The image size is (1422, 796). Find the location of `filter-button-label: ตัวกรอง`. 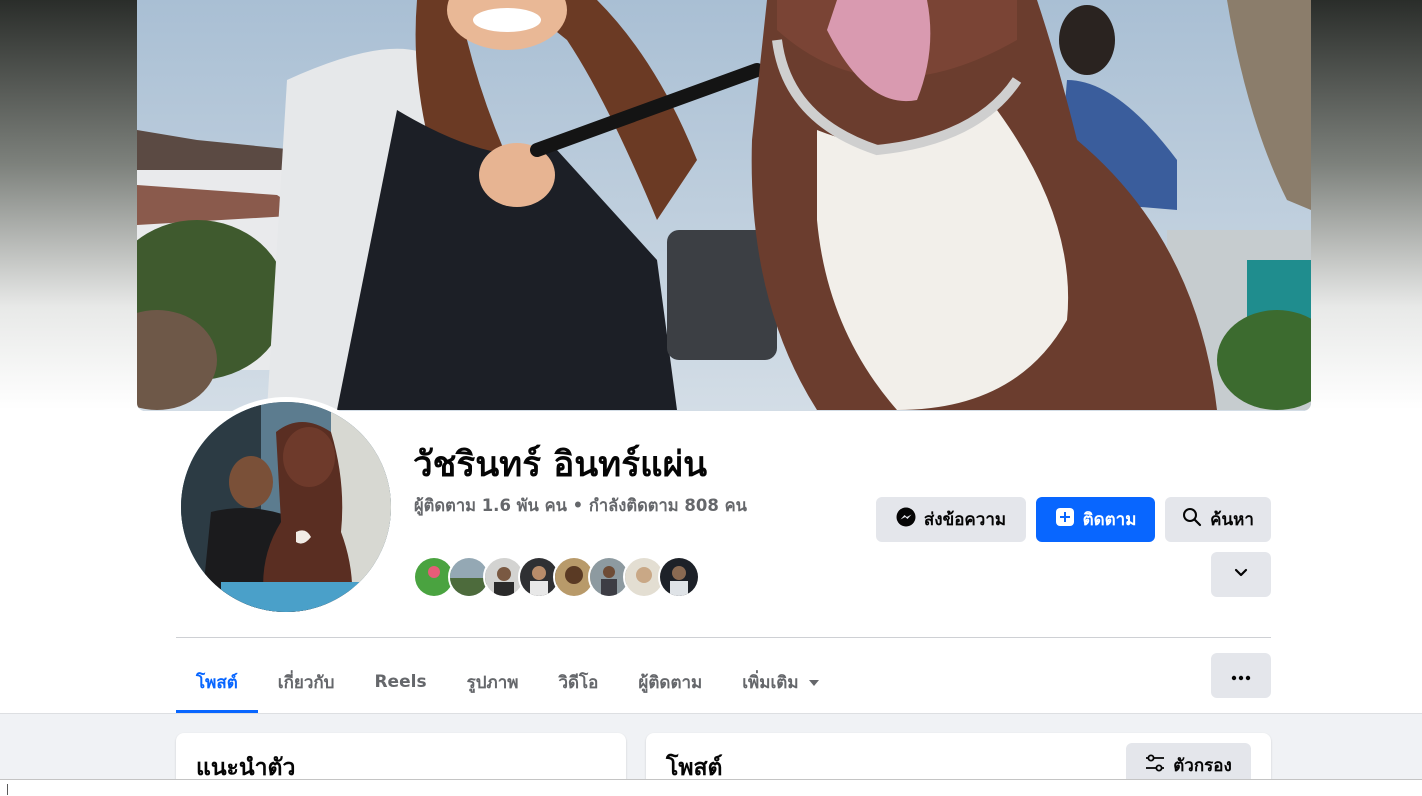

filter-button-label: ตัวกรอง is located at coordinates (1202, 766).